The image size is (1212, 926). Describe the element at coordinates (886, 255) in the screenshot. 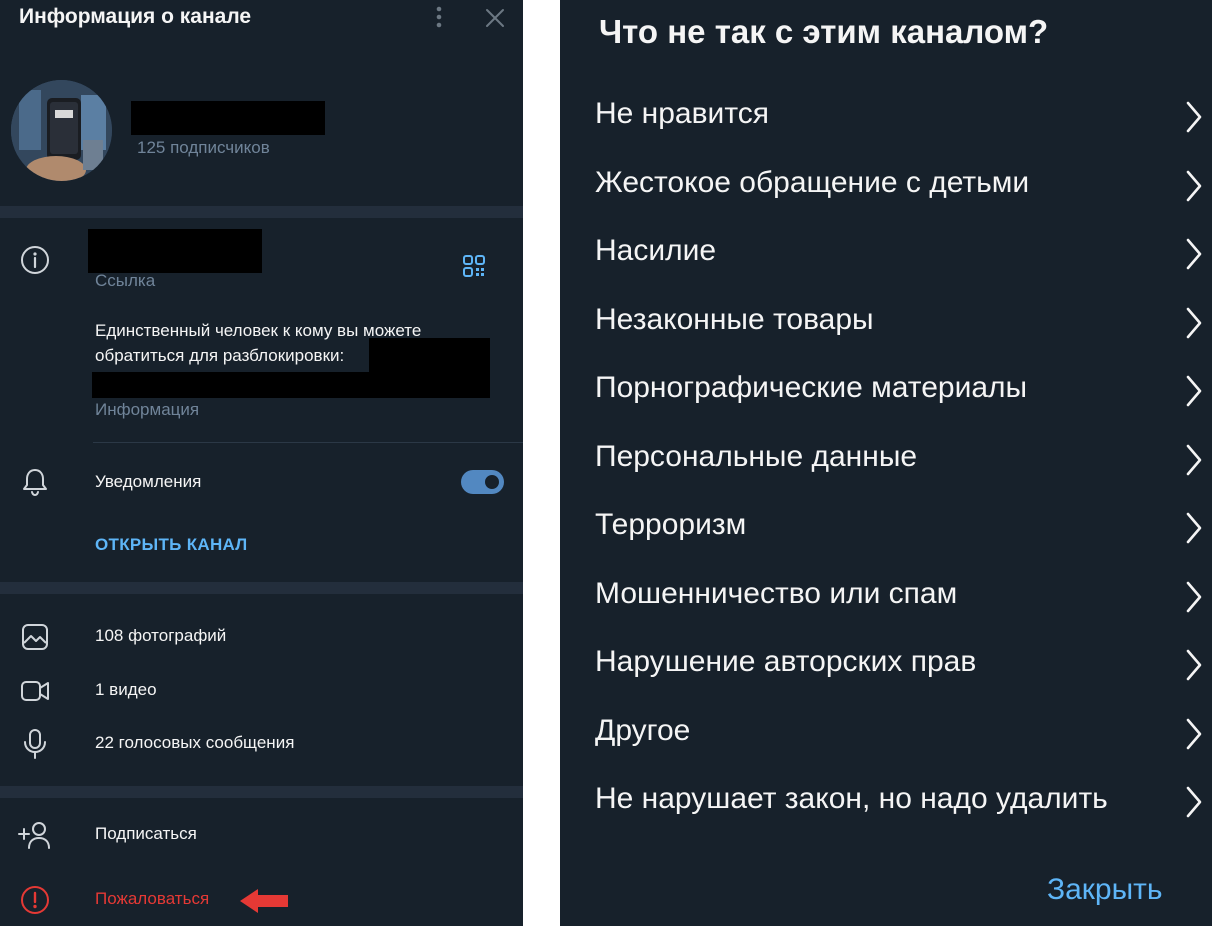

I see `report-reason-item: Насилие` at that location.